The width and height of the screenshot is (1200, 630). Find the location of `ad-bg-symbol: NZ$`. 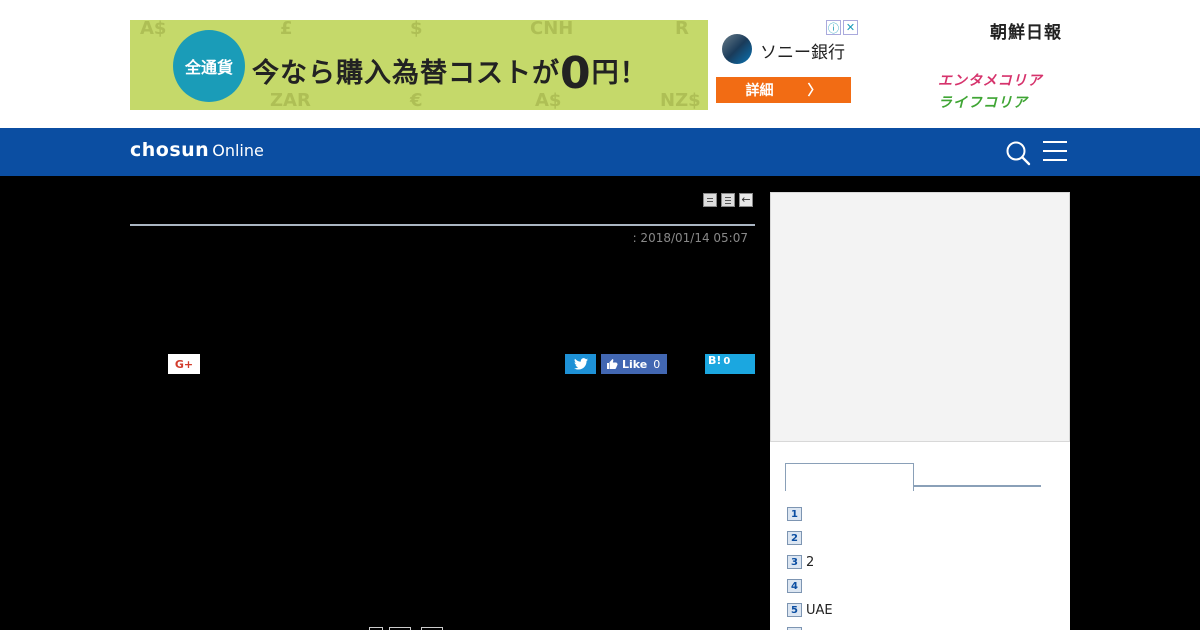

ad-bg-symbol: NZ$ is located at coordinates (680, 100).